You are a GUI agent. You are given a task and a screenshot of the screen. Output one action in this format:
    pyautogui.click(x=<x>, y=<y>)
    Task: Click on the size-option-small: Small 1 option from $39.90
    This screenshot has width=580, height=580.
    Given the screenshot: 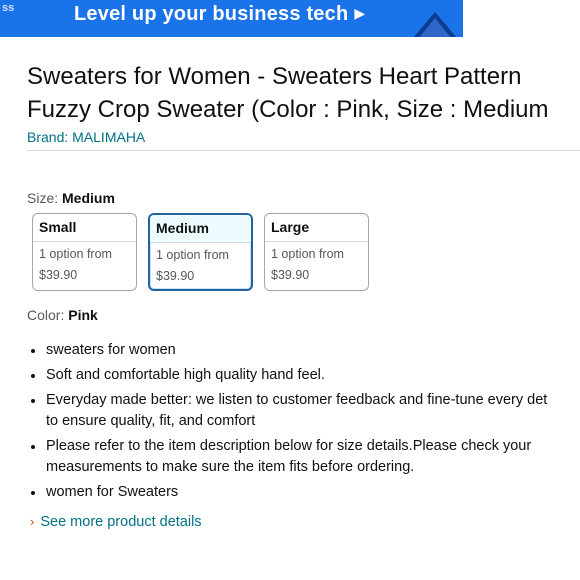 What is the action you would take?
    pyautogui.click(x=84, y=252)
    